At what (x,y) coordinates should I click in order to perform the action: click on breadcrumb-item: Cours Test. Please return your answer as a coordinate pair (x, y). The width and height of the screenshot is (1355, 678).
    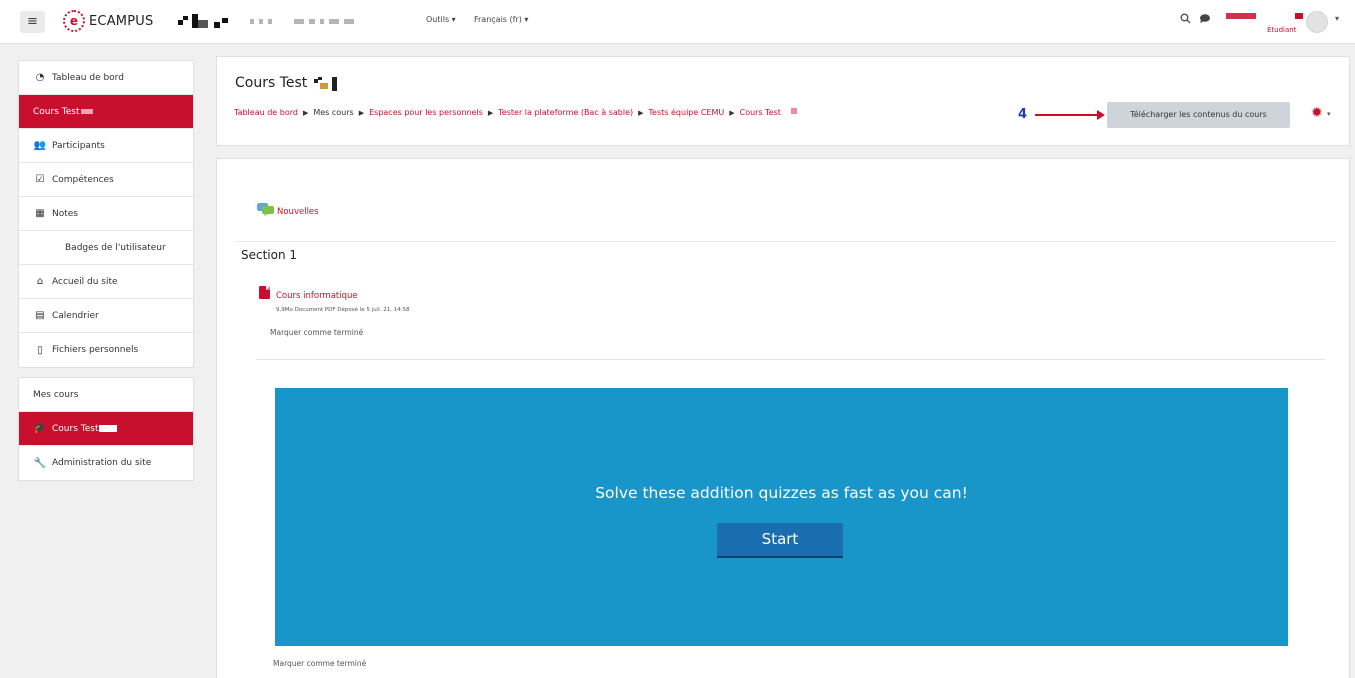
    Looking at the image, I should click on (760, 112).